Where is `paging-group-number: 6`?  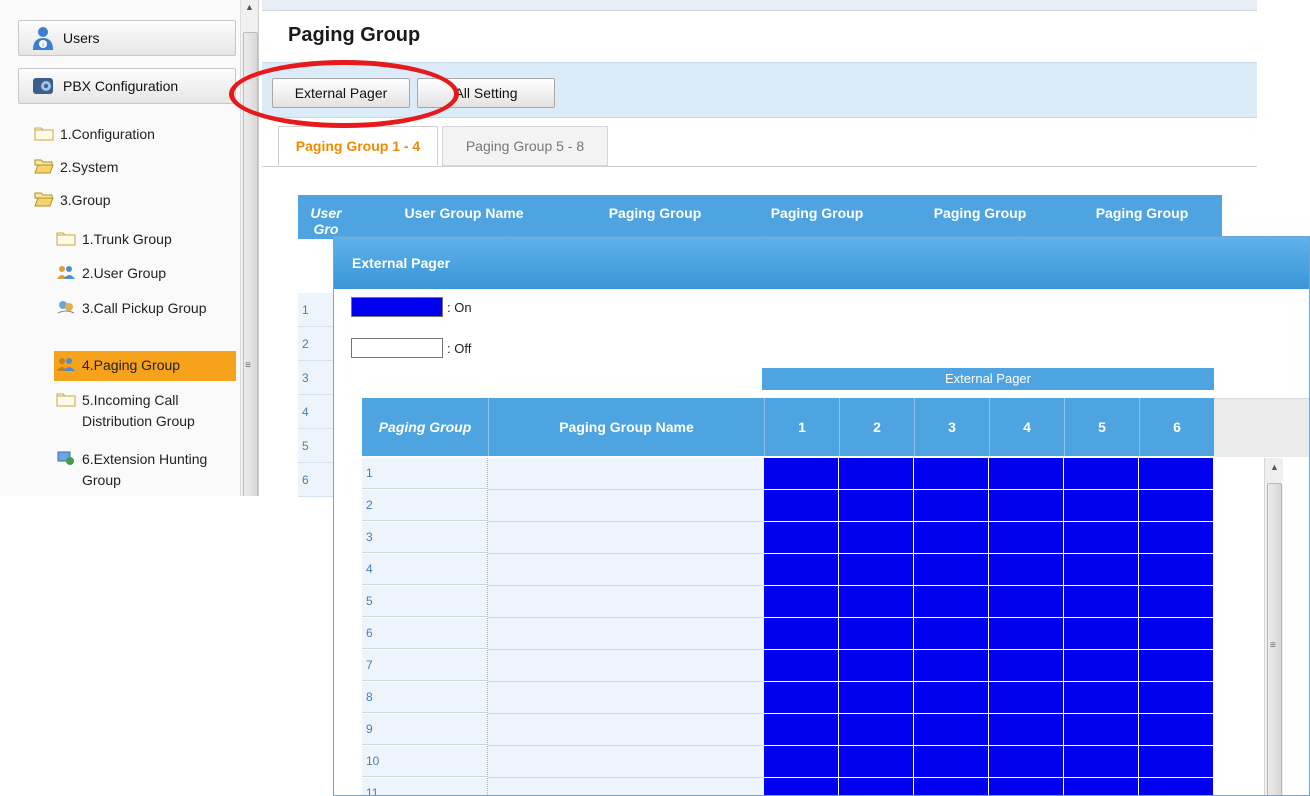
paging-group-number: 6 is located at coordinates (425, 633).